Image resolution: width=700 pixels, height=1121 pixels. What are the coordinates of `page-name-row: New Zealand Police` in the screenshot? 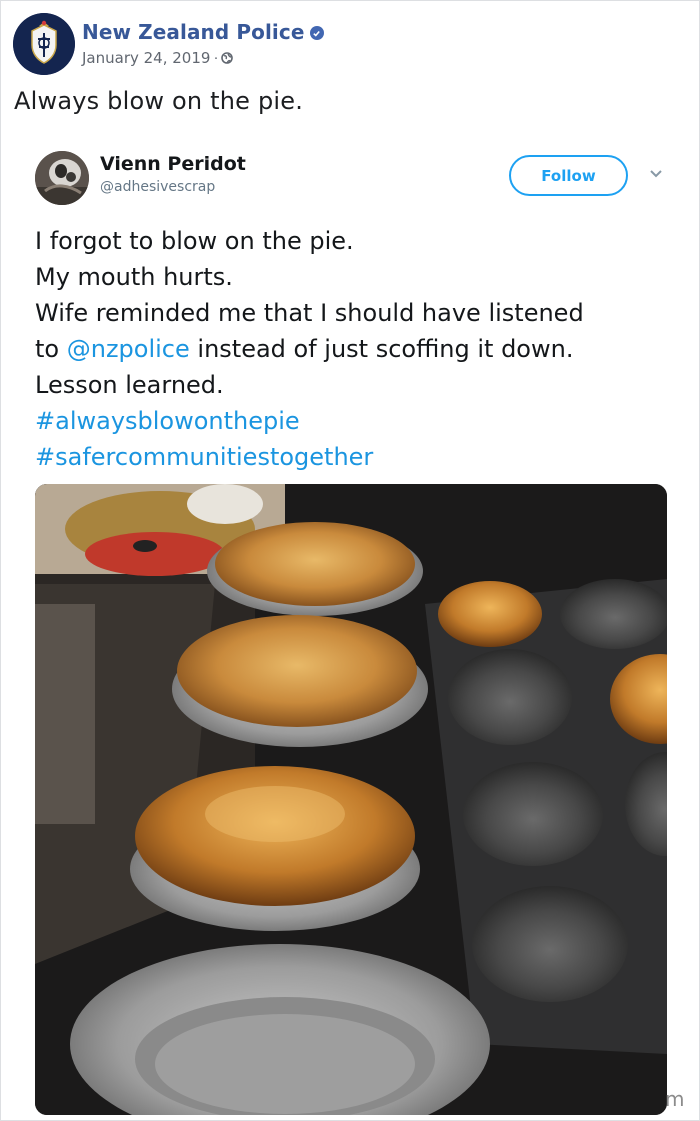 It's located at (203, 32).